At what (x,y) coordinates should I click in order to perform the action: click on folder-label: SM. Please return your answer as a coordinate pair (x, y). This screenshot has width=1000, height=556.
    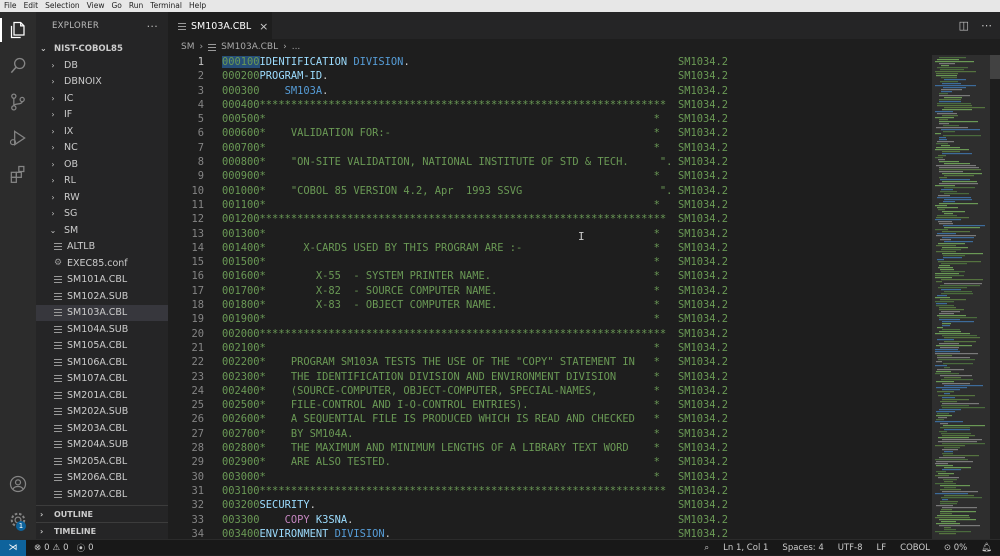
    Looking at the image, I should click on (71, 230).